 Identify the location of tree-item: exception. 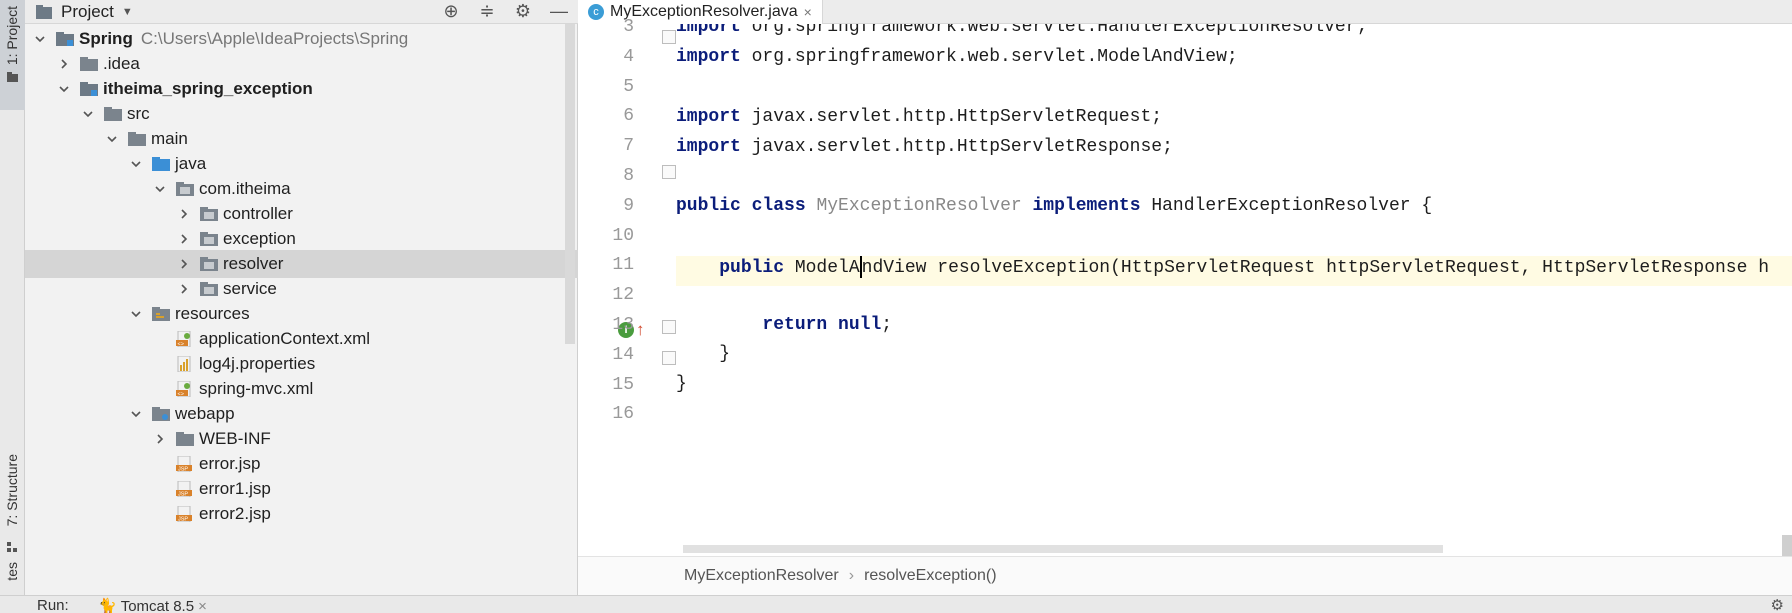
(301, 239).